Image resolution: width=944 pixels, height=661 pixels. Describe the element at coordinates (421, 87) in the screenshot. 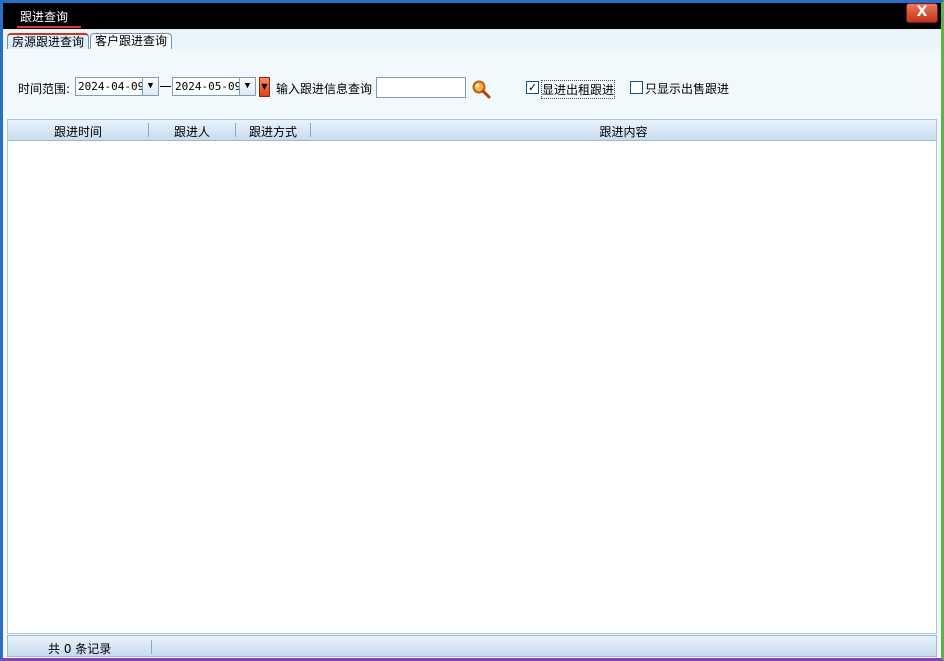

I see `search-input` at that location.